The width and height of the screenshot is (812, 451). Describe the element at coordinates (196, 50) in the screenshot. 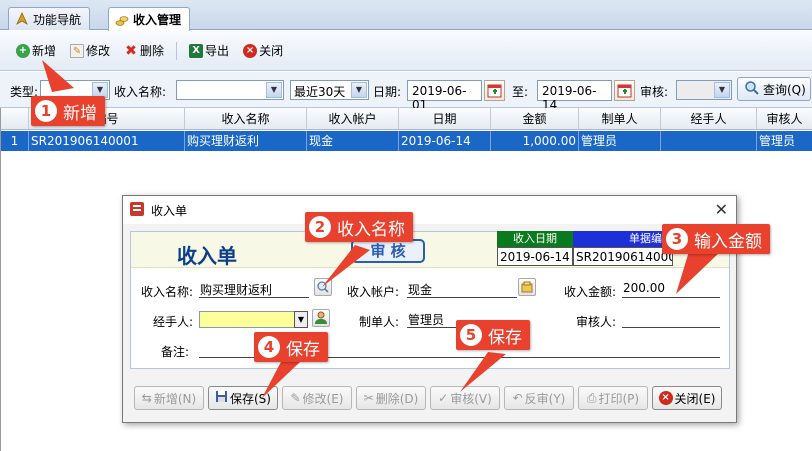

I see `excel-icon: X` at that location.